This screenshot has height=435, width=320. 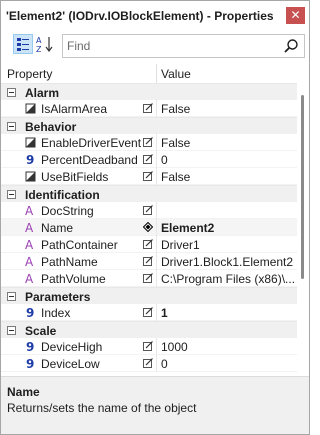 I want to click on category-row: Identification, so click(x=149, y=193).